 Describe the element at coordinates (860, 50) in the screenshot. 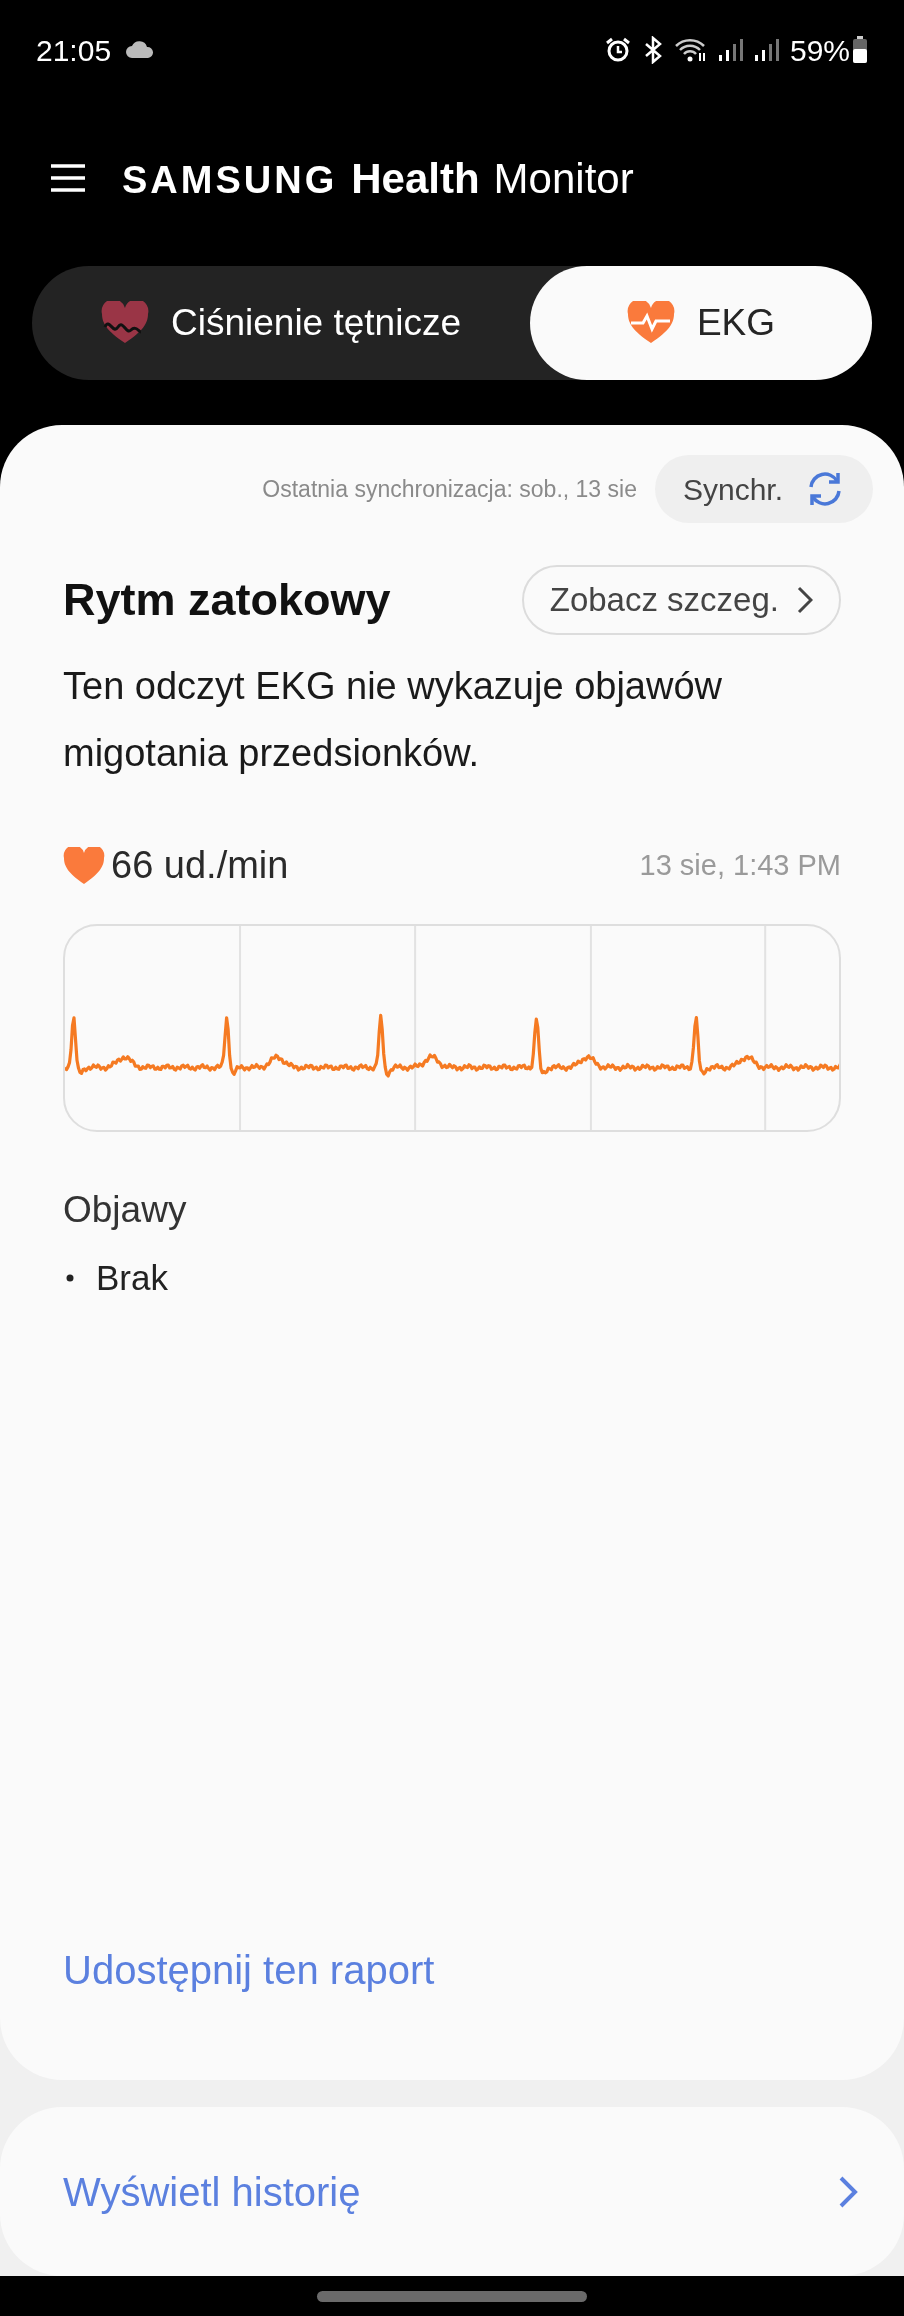

I see `battery-icon` at that location.